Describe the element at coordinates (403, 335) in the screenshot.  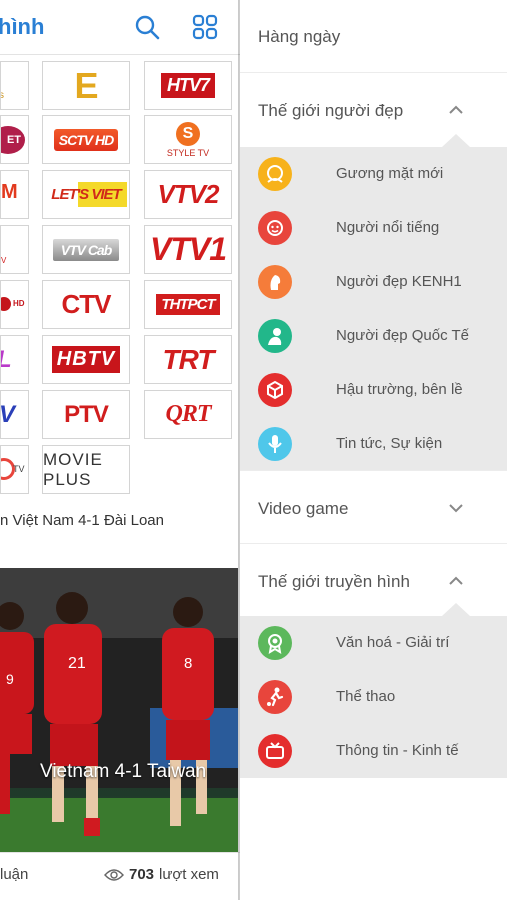
I see `submenu-item-label: Người đẹp Quốc Tế` at that location.